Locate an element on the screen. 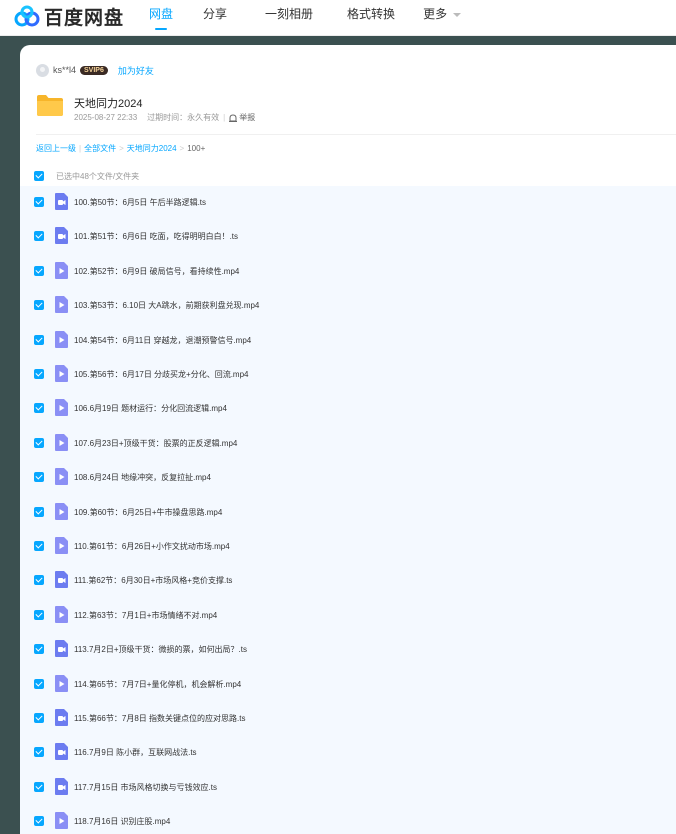  file-row: 108.6月24日 地缘冲突，反复拉扯.mp4 is located at coordinates (348, 478).